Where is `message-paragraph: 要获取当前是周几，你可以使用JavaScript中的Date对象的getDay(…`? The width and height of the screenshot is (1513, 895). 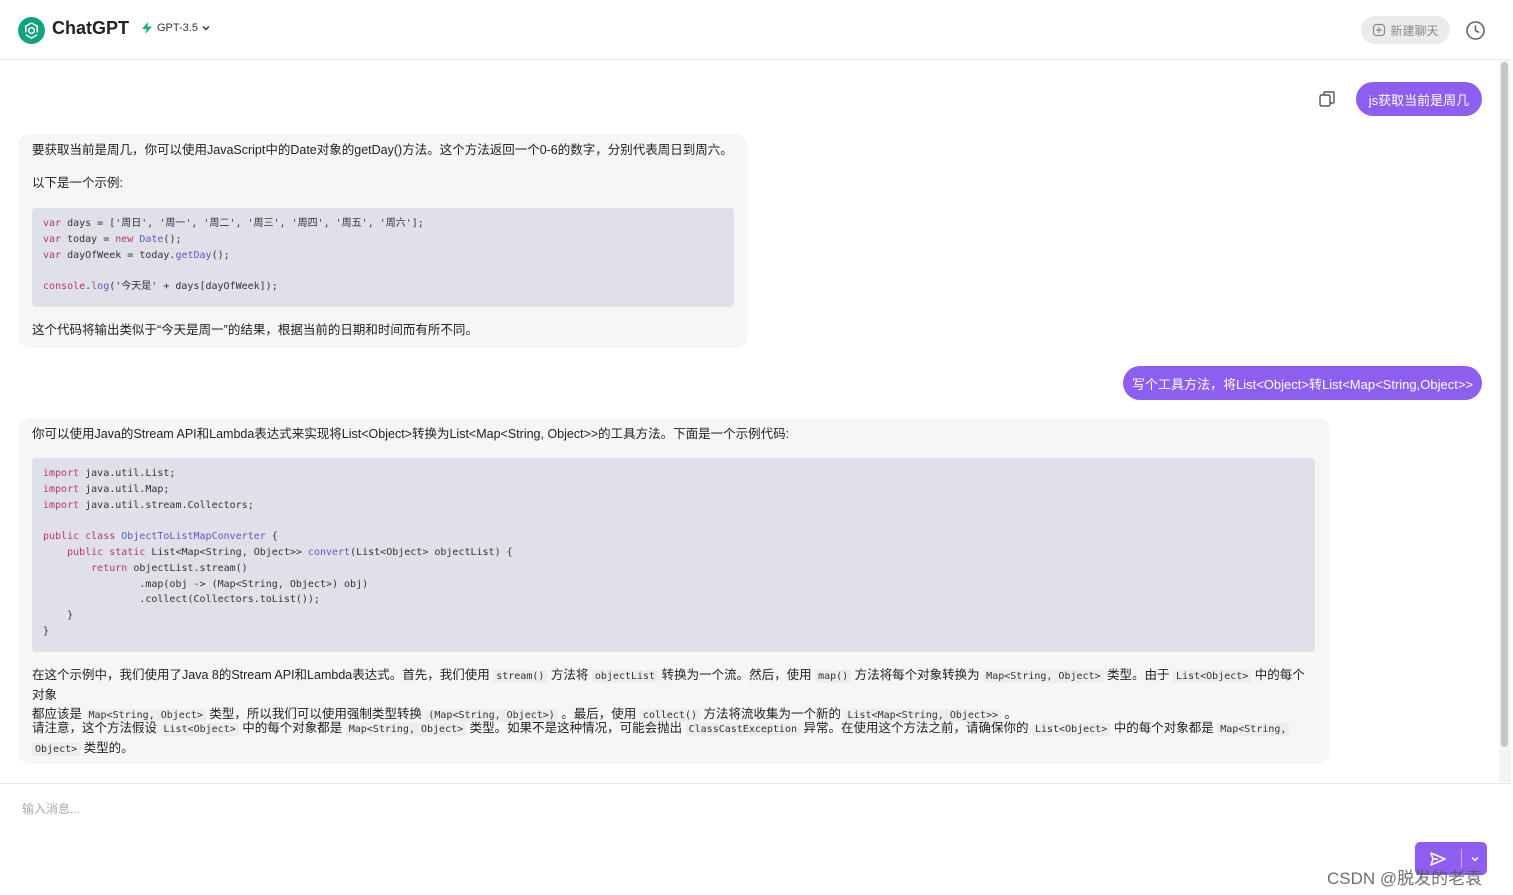
message-paragraph: 要获取当前是周几，你可以使用JavaScript中的Date对象的getDay(… is located at coordinates (382, 150).